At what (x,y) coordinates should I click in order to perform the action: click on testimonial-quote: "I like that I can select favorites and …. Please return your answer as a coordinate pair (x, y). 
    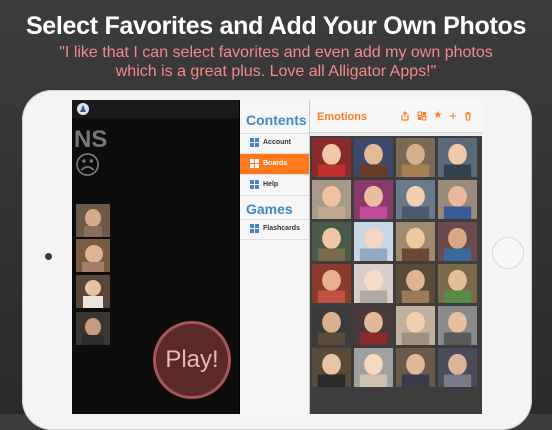
    Looking at the image, I should click on (276, 62).